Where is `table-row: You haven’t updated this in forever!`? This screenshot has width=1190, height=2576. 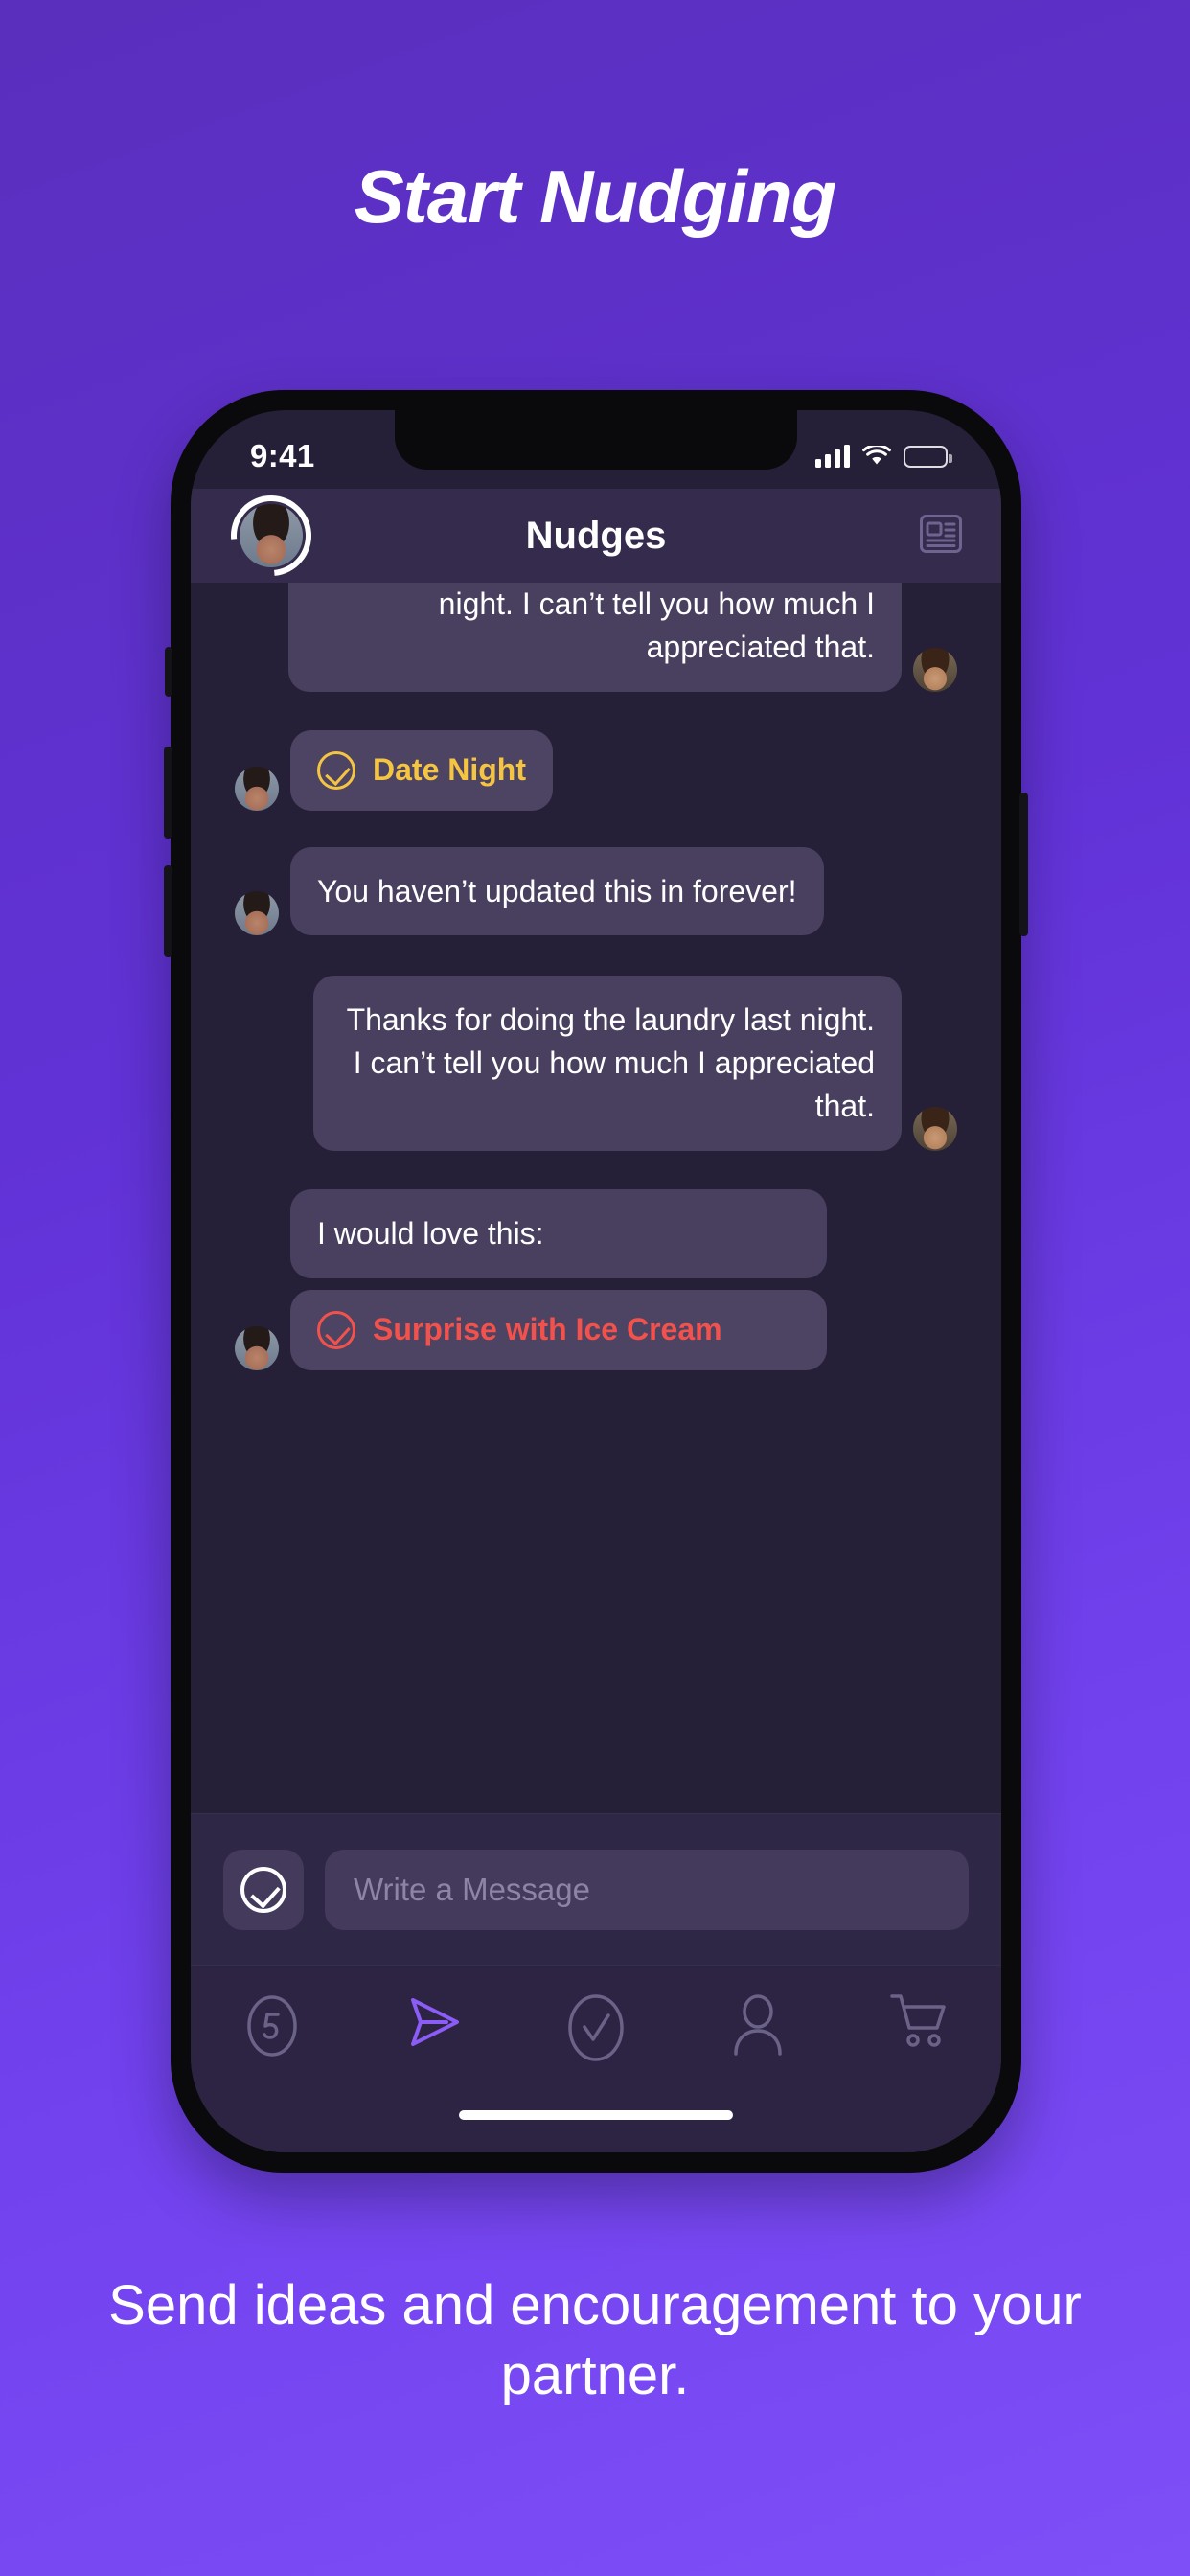 table-row: You haven’t updated this in forever! is located at coordinates (596, 891).